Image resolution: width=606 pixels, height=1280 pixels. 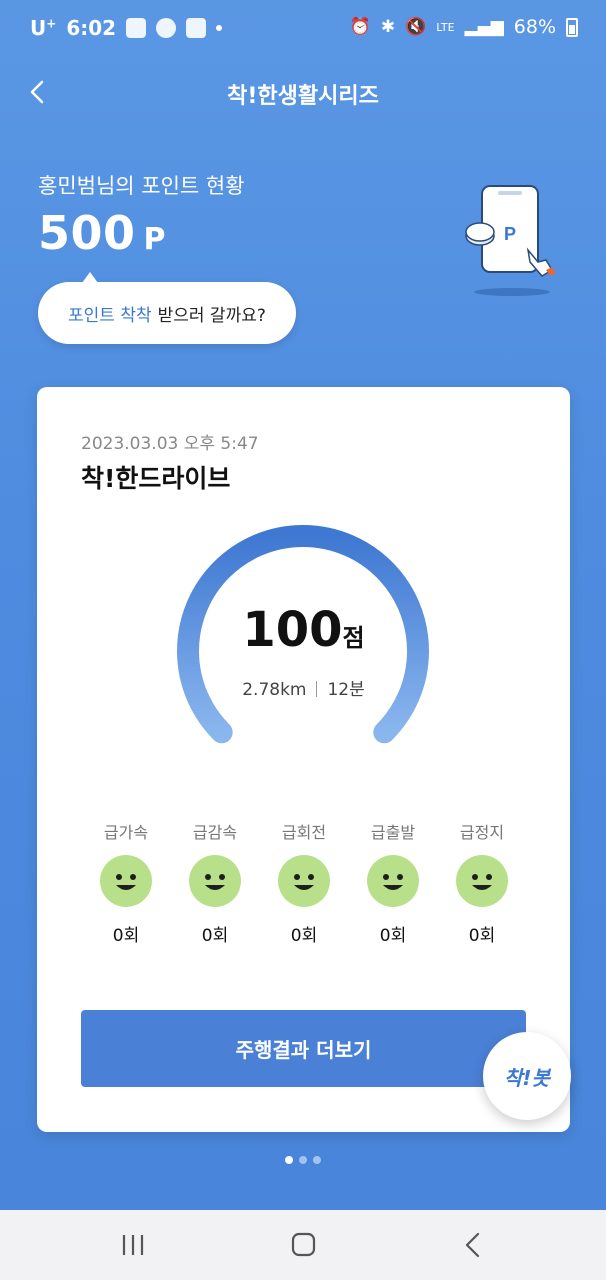 What do you see at coordinates (484, 27) in the screenshot?
I see `signal-icon: ▂▄▆` at bounding box center [484, 27].